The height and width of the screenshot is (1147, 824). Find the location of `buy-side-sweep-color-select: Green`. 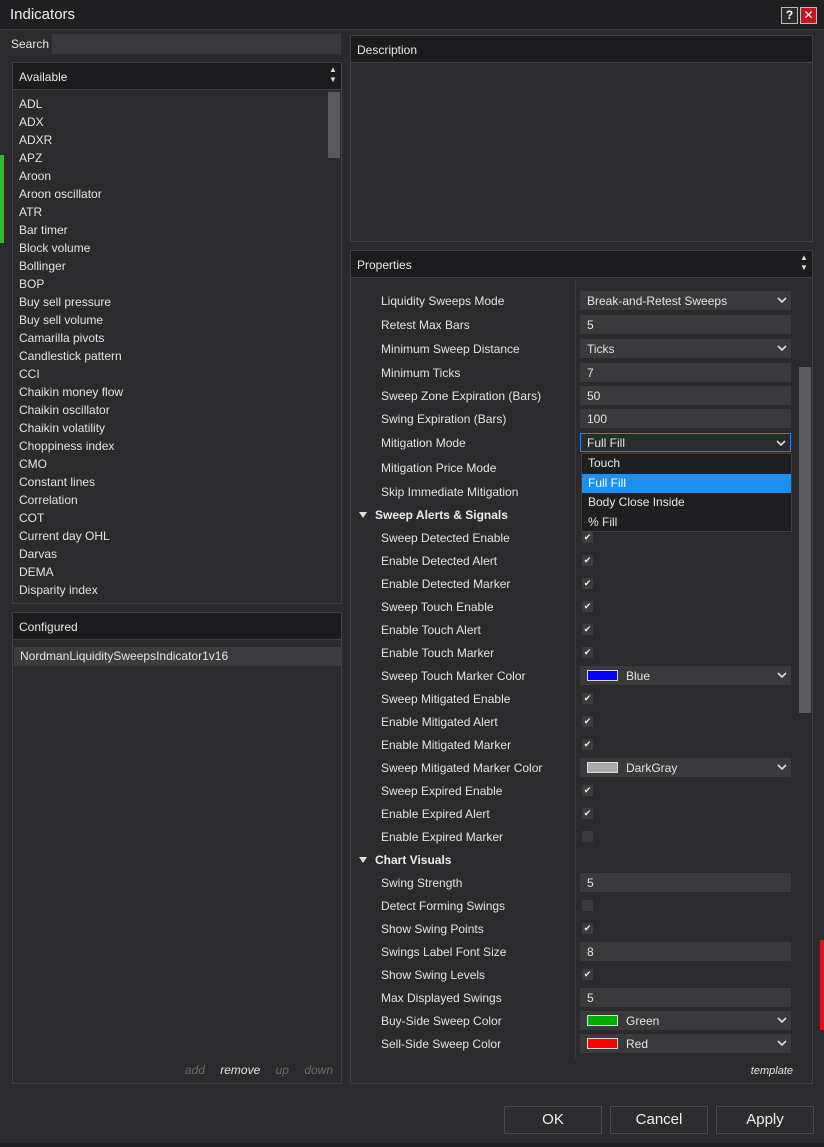

buy-side-sweep-color-select: Green is located at coordinates (685, 1020).